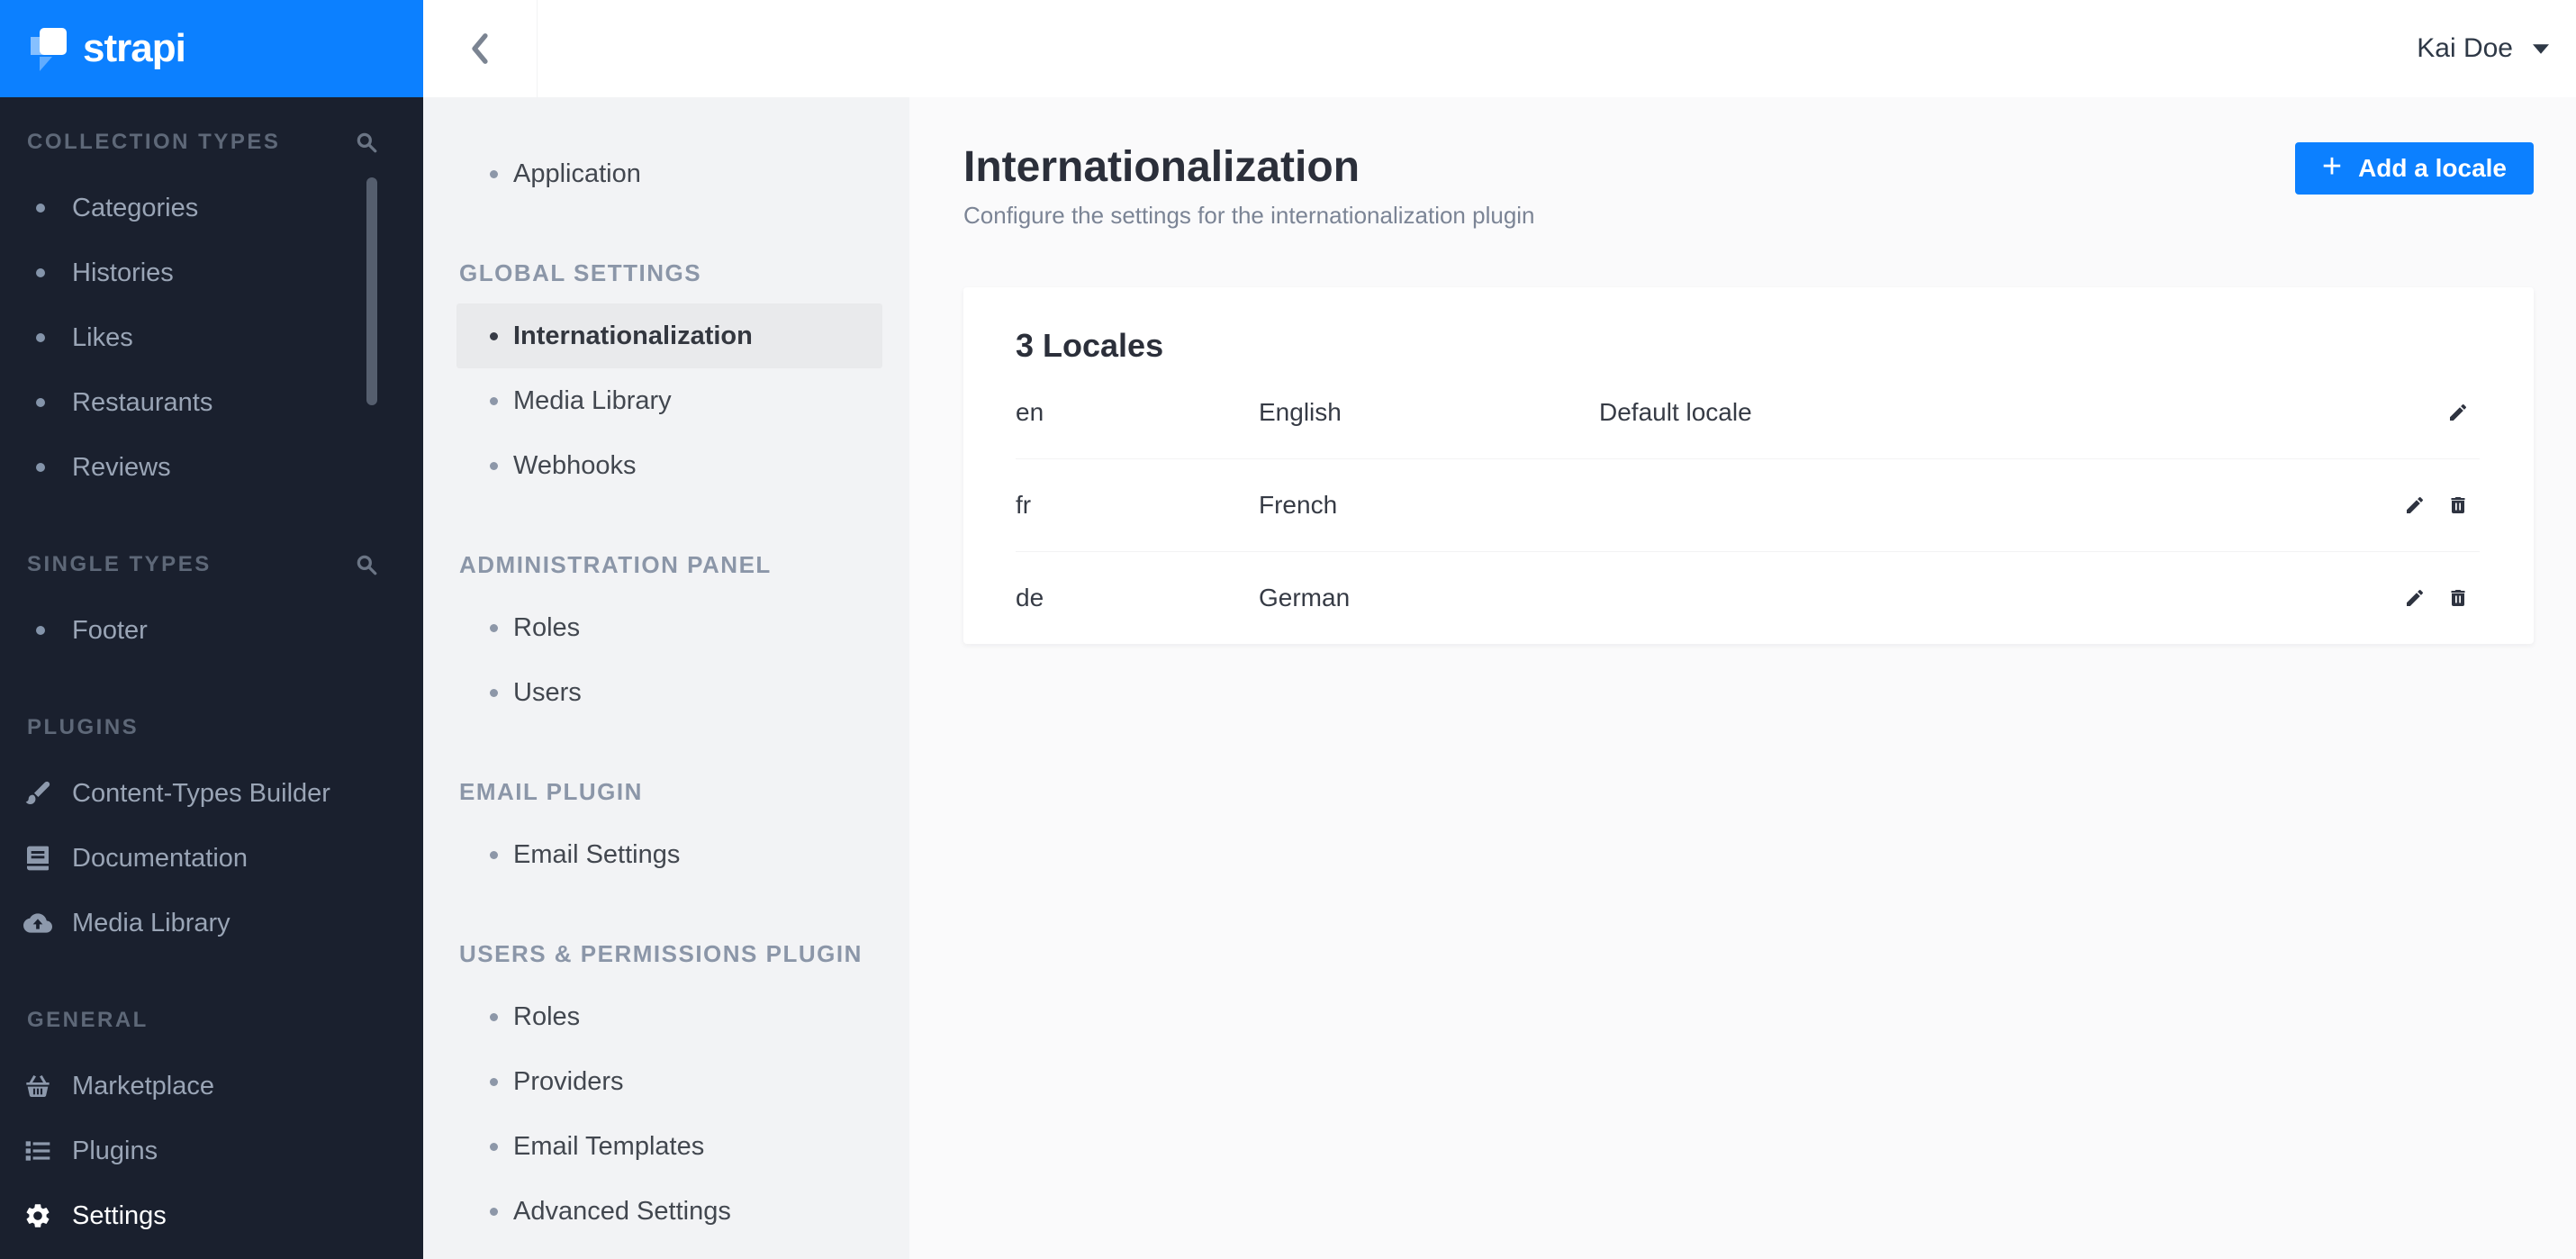 The image size is (2576, 1259). Describe the element at coordinates (38, 1086) in the screenshot. I see `basket-icon` at that location.